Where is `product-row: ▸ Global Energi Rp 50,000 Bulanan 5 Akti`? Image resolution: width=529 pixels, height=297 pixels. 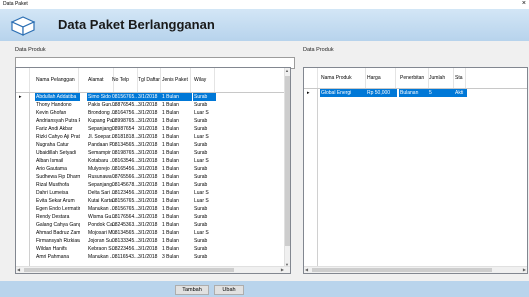
product-row: ▸ Global Energi Rp 50,000 Bulanan 5 Akti is located at coordinates (415, 93).